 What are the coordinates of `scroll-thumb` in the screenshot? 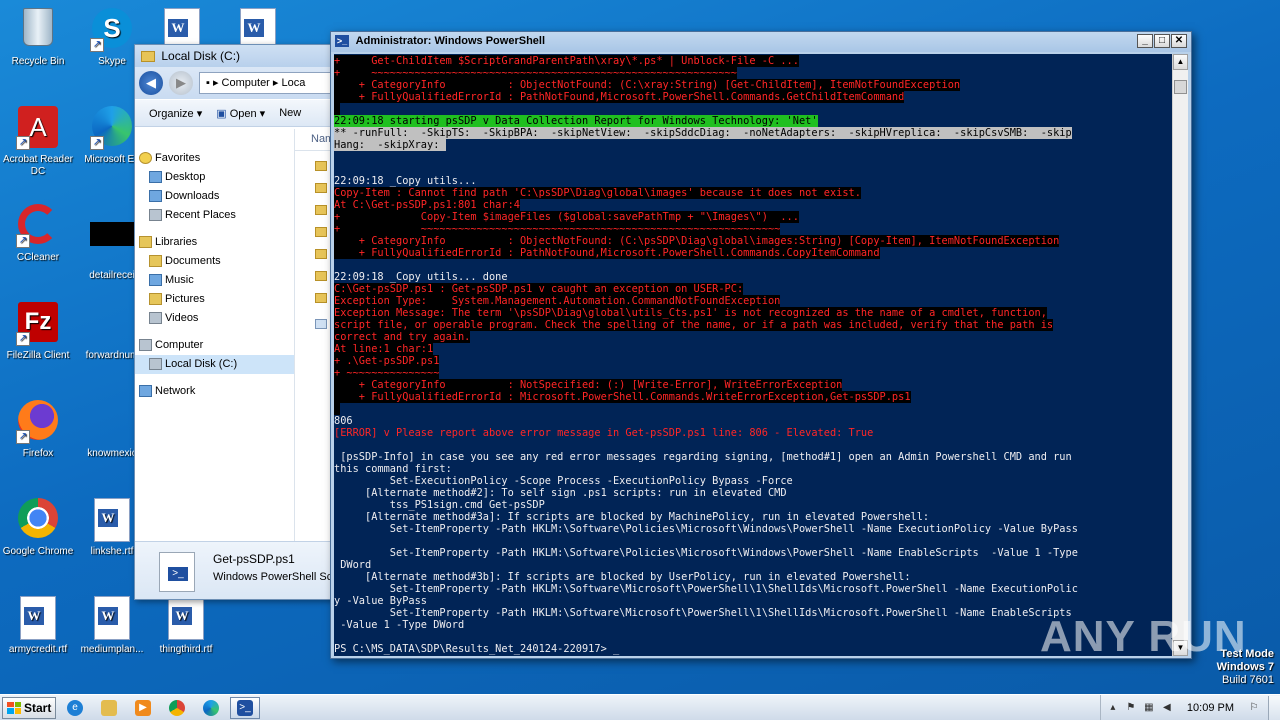 It's located at (1180, 87).